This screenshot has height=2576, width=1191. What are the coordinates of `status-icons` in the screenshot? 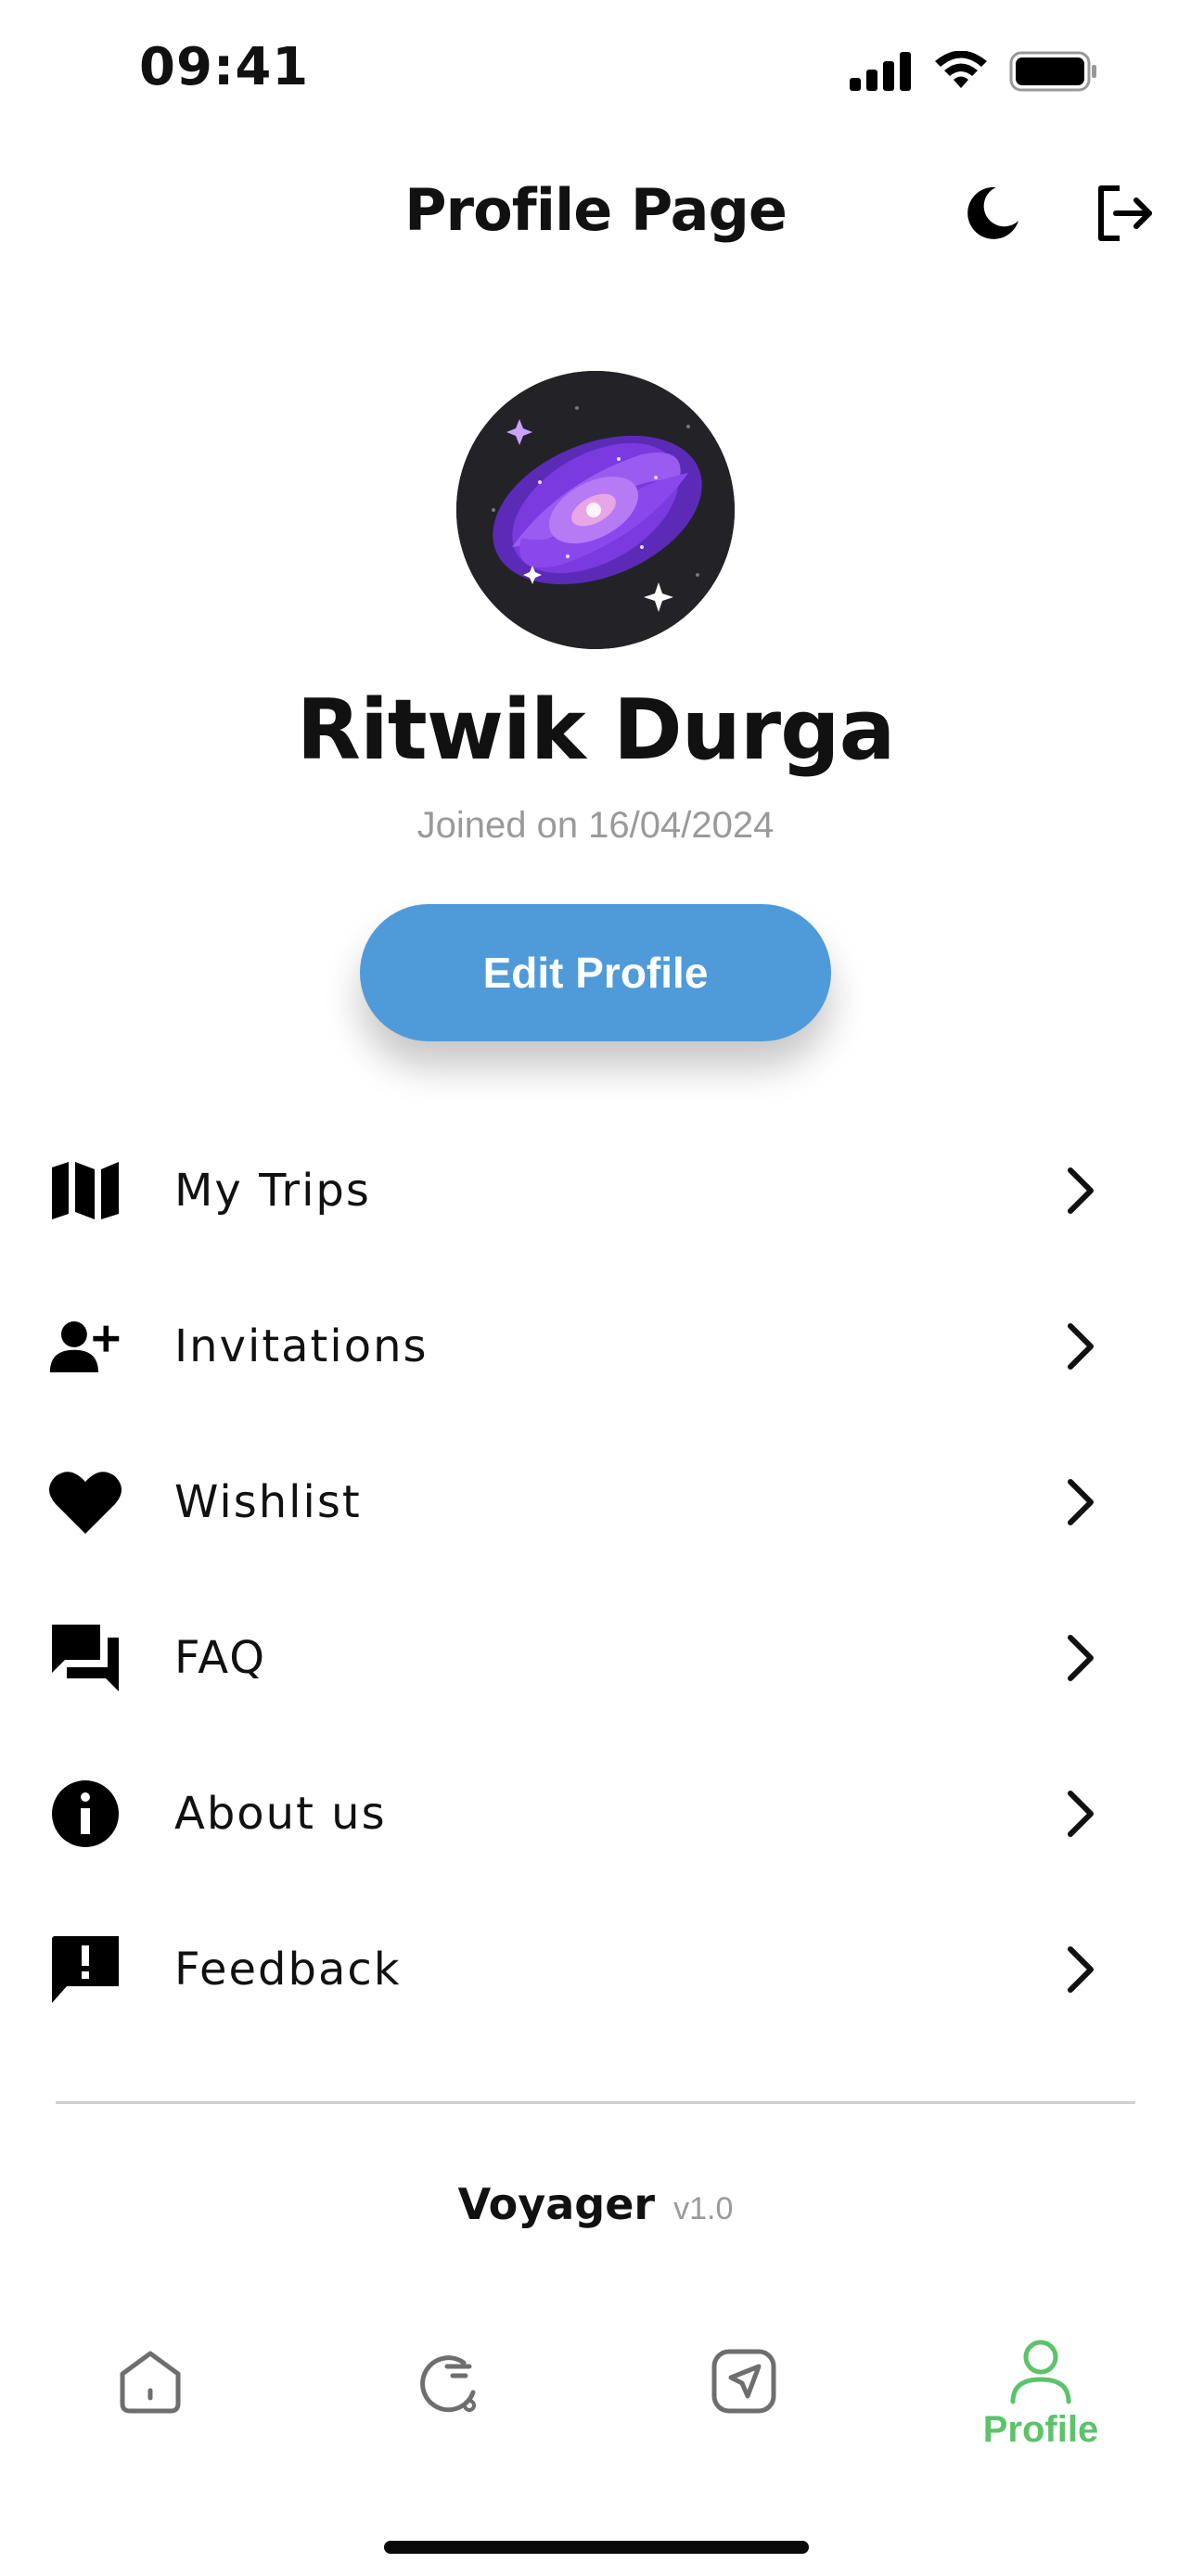 It's located at (974, 71).